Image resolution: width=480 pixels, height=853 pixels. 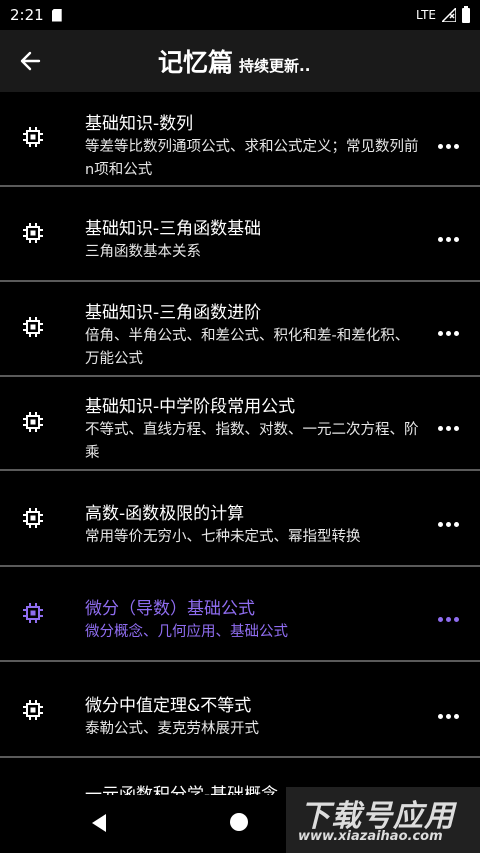 What do you see at coordinates (139, 124) in the screenshot?
I see `list-item-title: 基础知识-数列` at bounding box center [139, 124].